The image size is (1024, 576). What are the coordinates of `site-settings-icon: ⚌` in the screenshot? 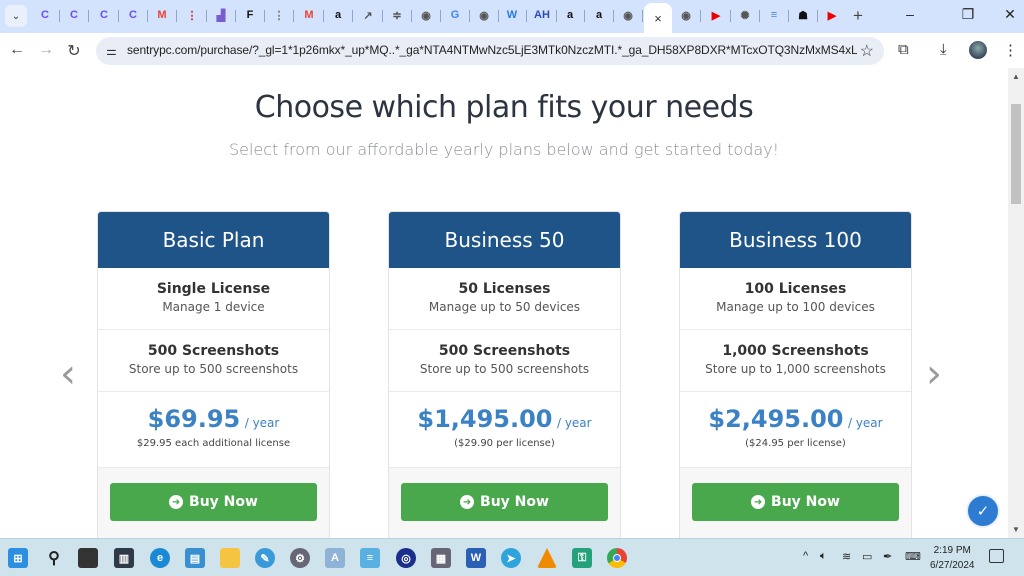 It's located at (111, 51).